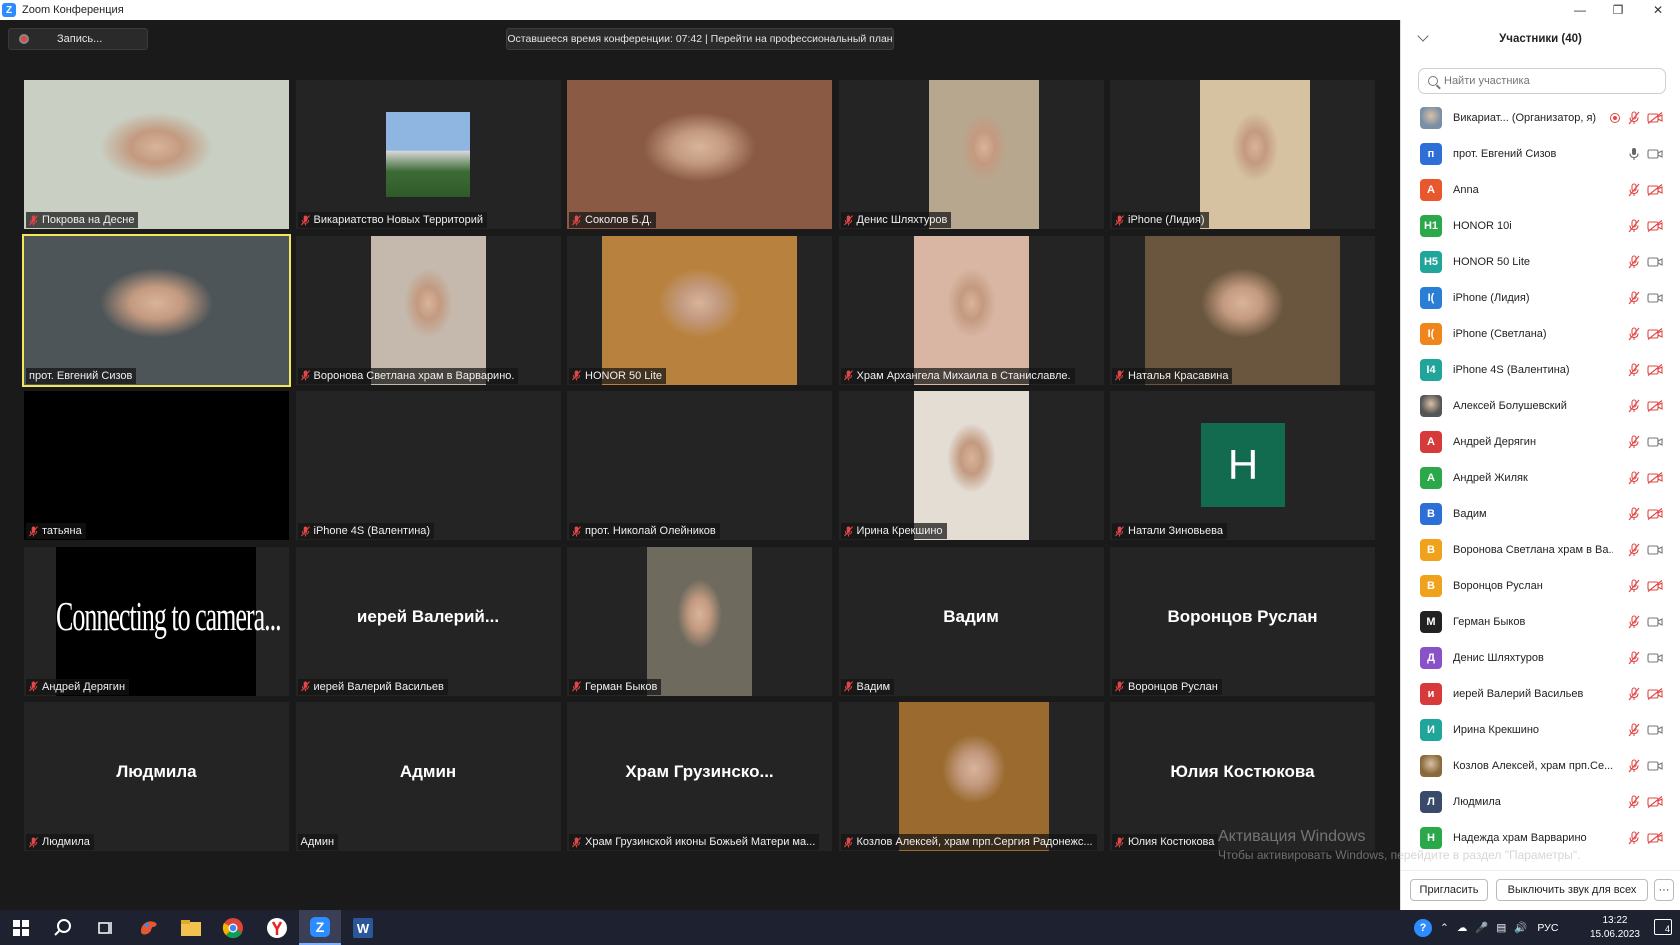 The height and width of the screenshot is (945, 1680). What do you see at coordinates (1658, 10) in the screenshot?
I see `close-button: ✕` at bounding box center [1658, 10].